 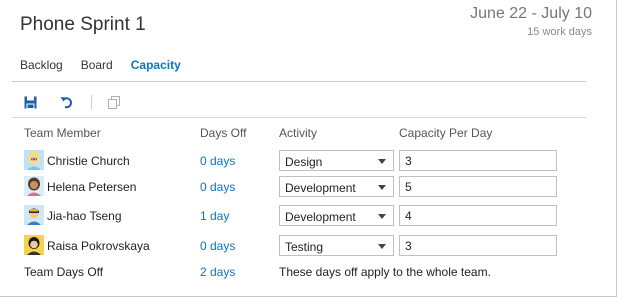 I want to click on table-row: Jia-hao Tseng 1 day Development, so click(x=308, y=215).